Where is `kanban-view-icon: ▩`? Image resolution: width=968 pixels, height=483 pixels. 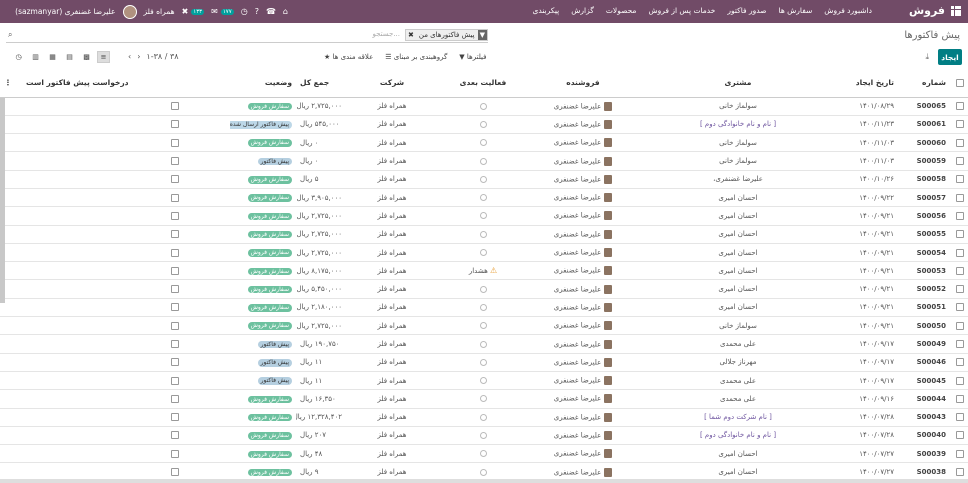
kanban-view-icon: ▩ is located at coordinates (86, 57).